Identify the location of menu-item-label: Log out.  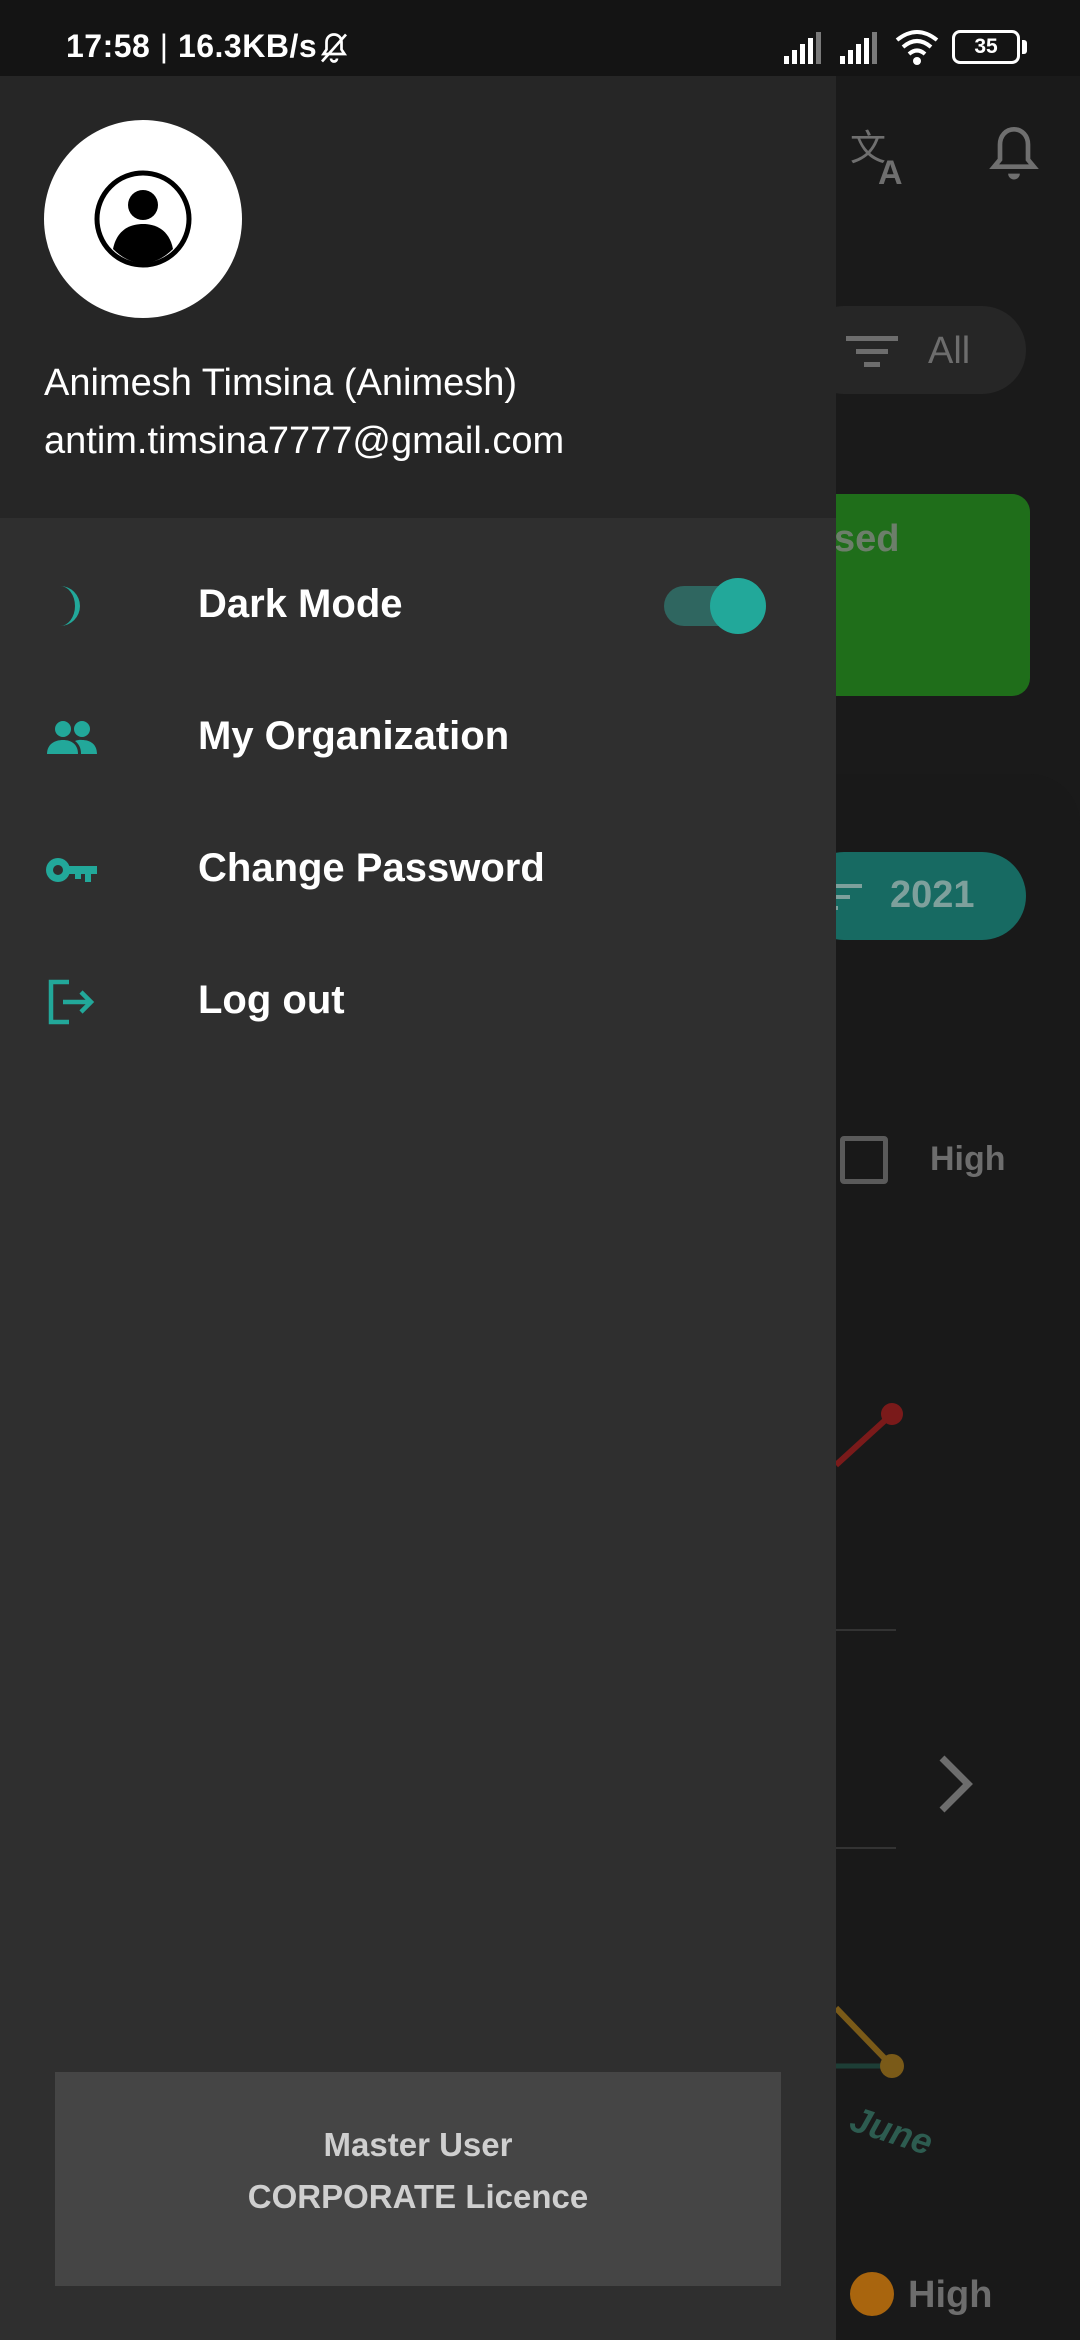
(271, 1000).